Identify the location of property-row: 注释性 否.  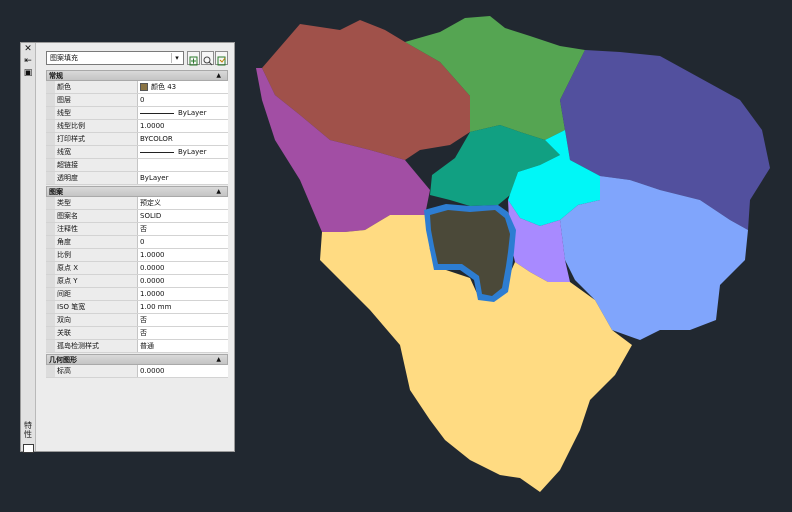
(137, 229).